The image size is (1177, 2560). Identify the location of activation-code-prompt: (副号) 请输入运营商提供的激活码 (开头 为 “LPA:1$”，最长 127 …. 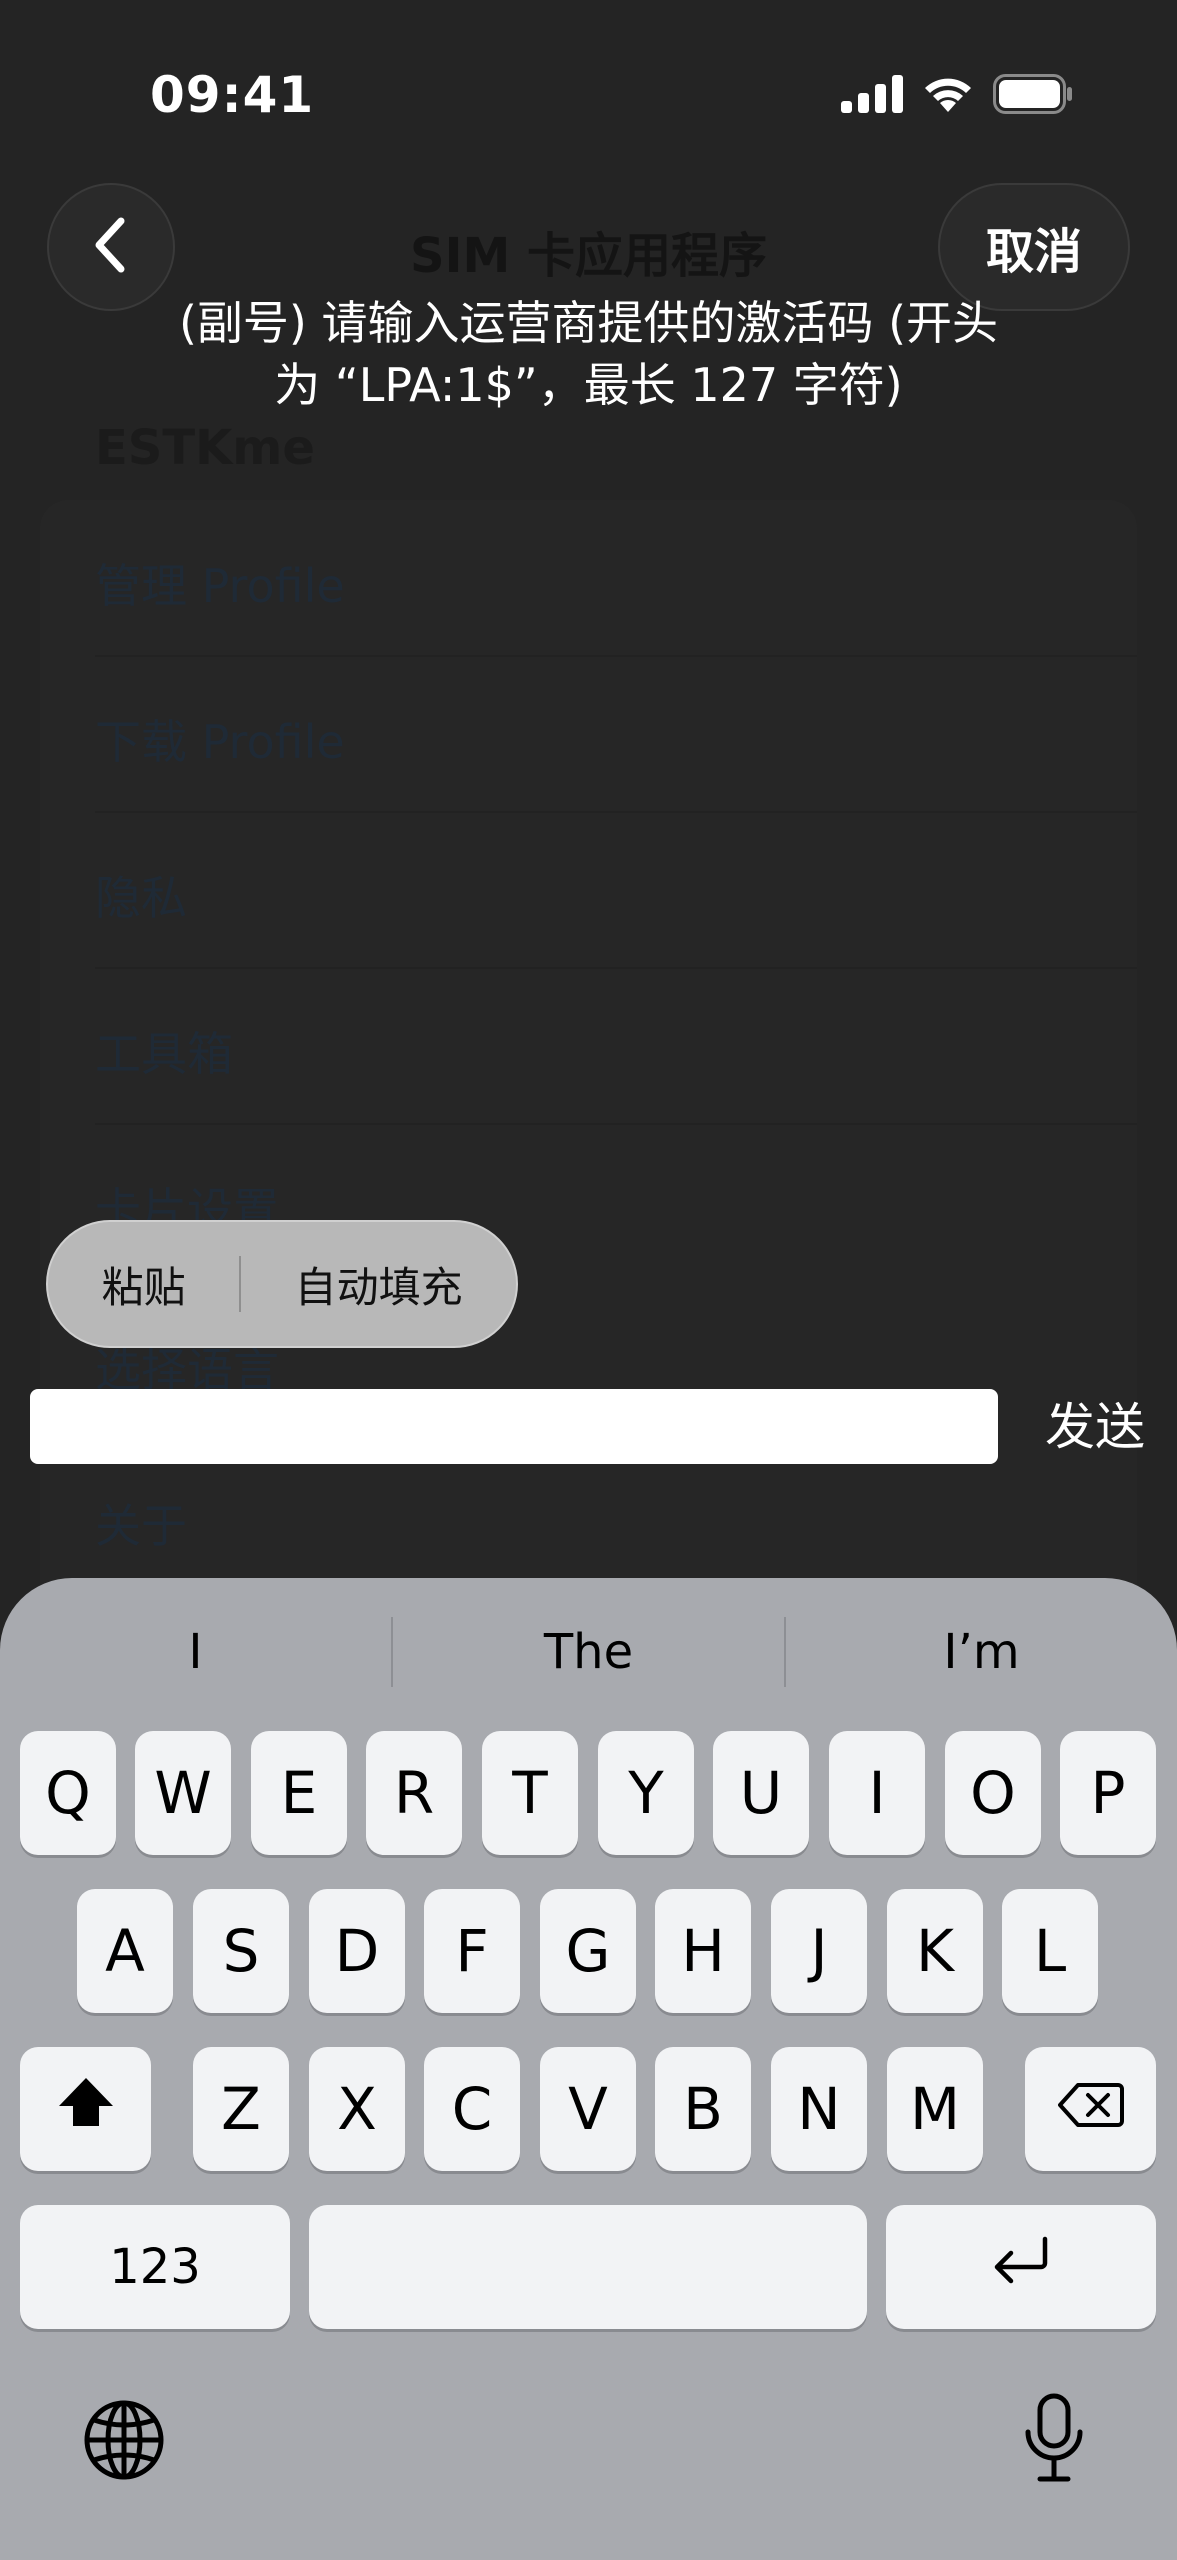
(588, 354).